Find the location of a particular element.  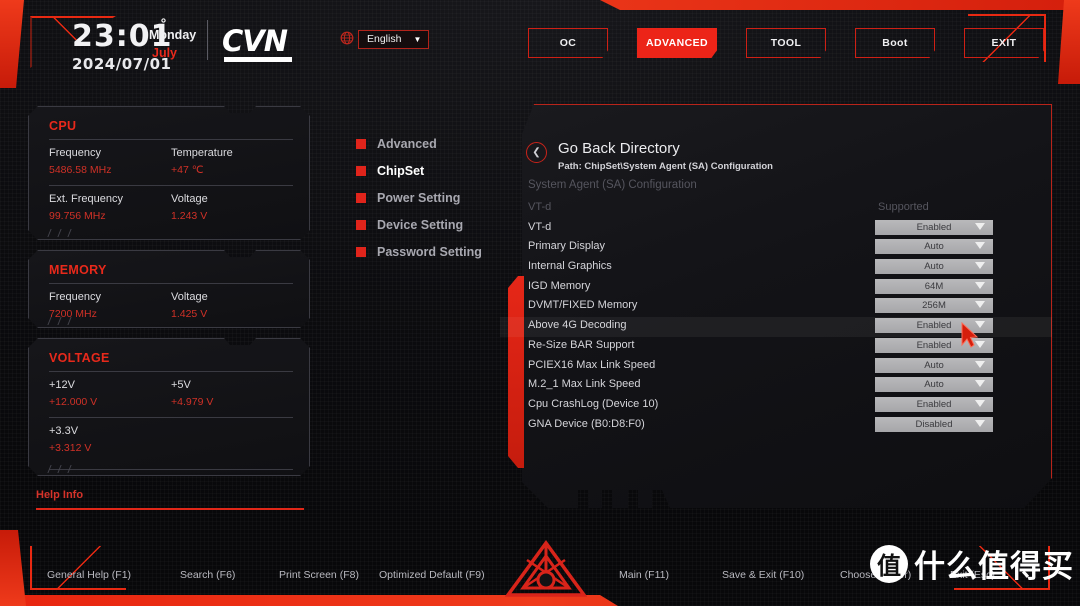

value: +47 ℃ is located at coordinates (187, 170).